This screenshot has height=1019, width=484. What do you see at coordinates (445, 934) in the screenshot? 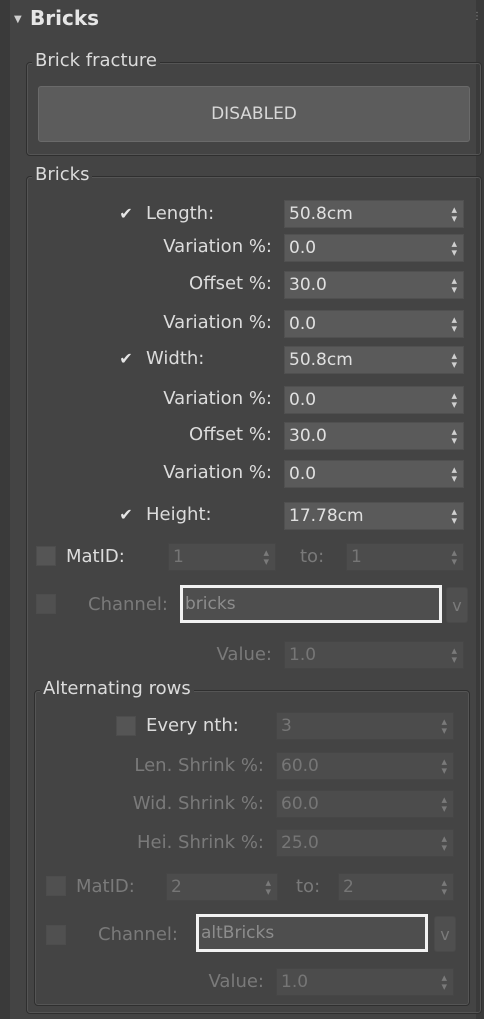
I see `alt-channel-v-button: v` at bounding box center [445, 934].